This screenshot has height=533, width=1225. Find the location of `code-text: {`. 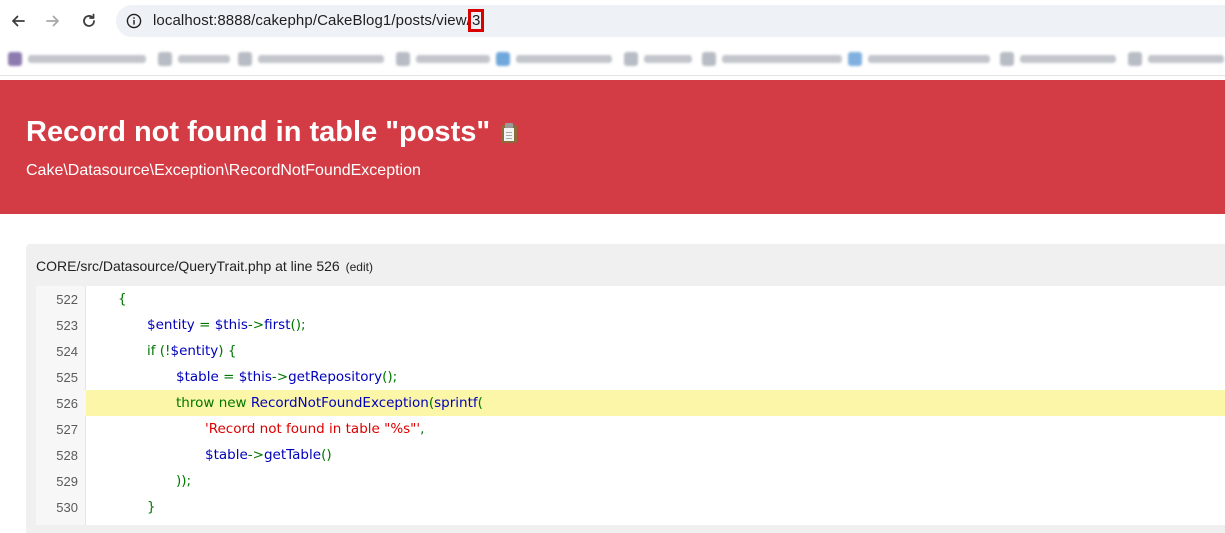

code-text: { is located at coordinates (106, 299).